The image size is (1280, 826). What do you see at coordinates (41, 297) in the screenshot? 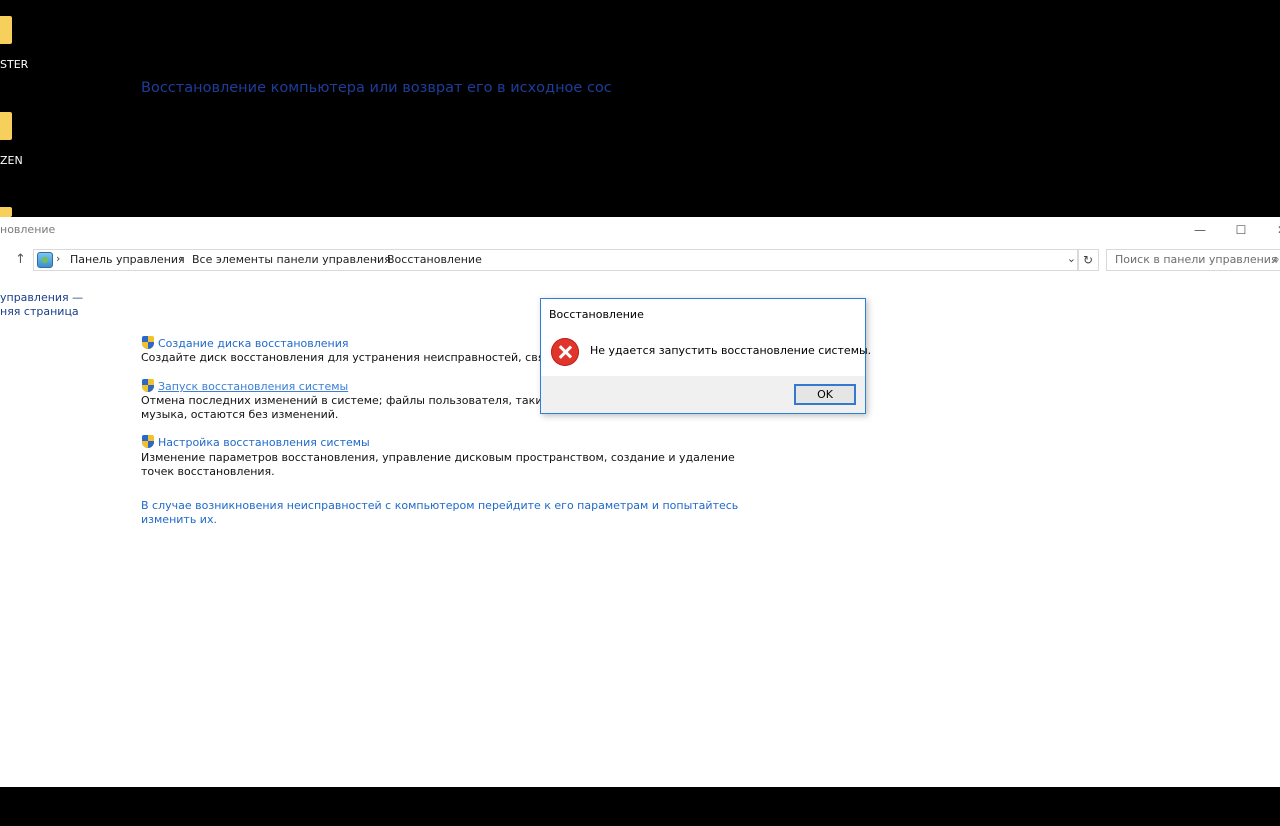
I see `sidebar-home-link: управления —` at bounding box center [41, 297].